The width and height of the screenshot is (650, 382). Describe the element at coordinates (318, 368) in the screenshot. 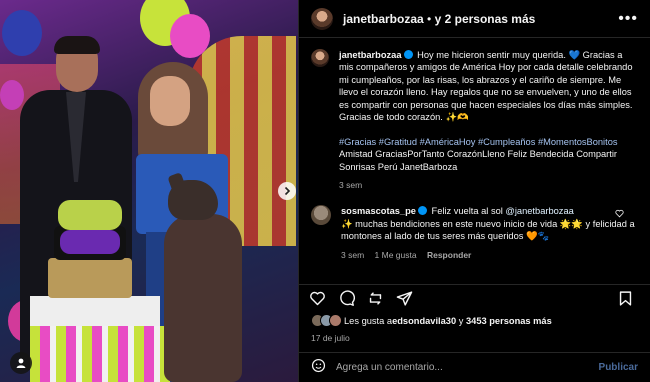

I see `emoji-icon` at that location.